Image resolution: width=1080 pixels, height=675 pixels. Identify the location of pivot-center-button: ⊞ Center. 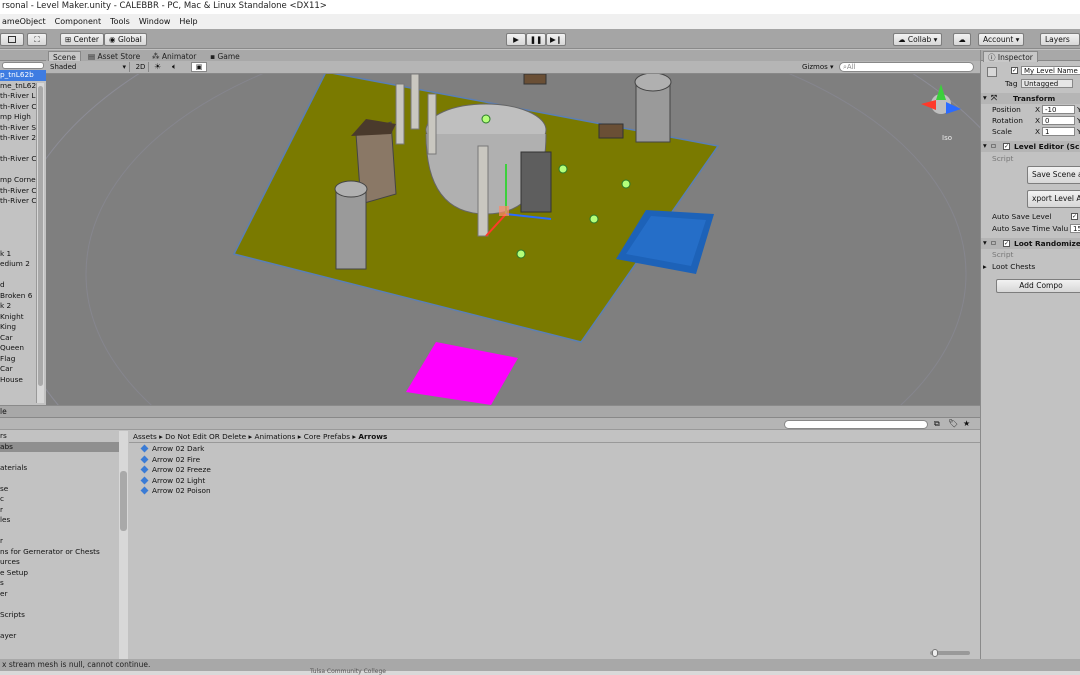
(82, 39).